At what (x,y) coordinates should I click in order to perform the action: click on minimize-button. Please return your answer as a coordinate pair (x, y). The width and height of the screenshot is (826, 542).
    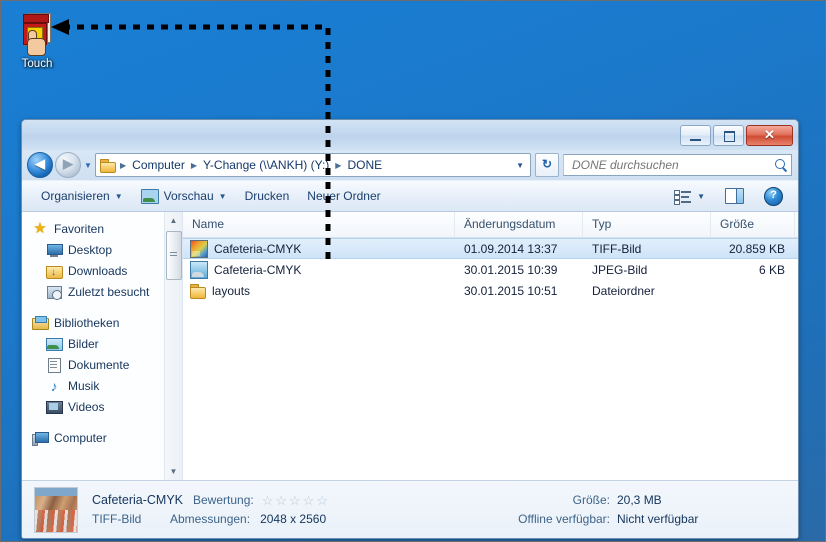
    Looking at the image, I should click on (695, 135).